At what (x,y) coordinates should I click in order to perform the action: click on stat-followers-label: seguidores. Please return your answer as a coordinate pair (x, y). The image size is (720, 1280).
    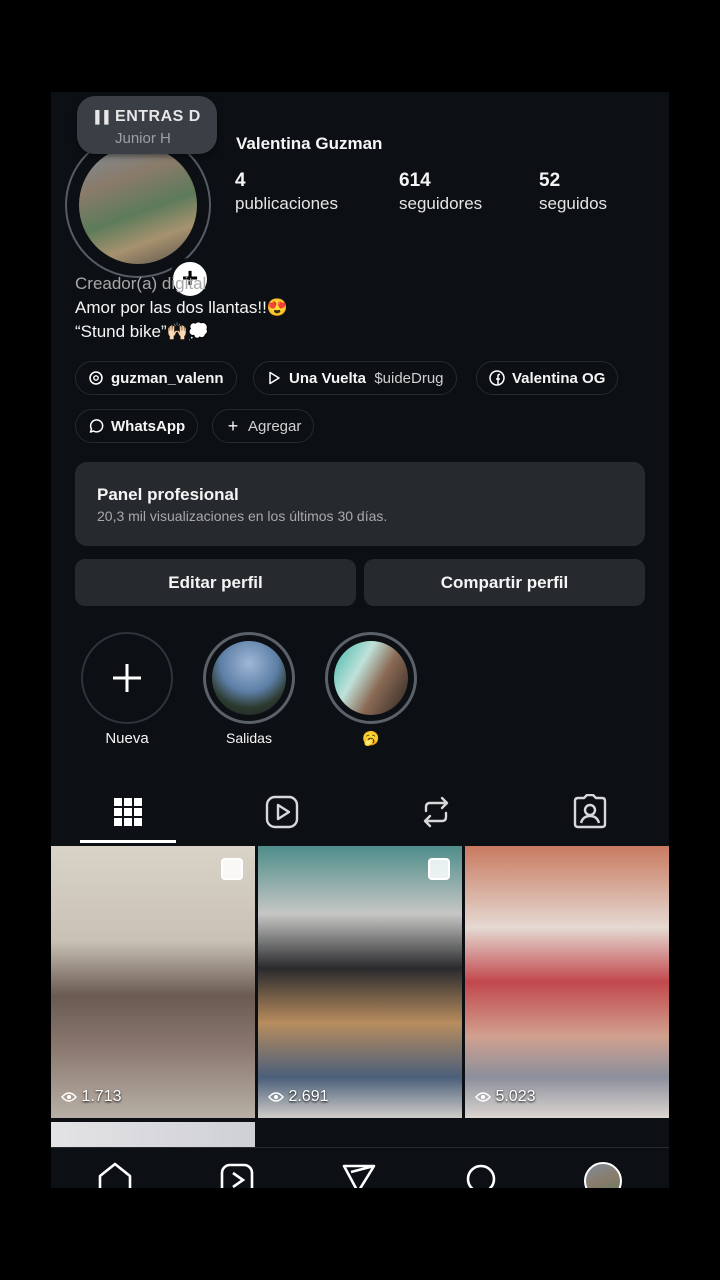
    Looking at the image, I should click on (441, 203).